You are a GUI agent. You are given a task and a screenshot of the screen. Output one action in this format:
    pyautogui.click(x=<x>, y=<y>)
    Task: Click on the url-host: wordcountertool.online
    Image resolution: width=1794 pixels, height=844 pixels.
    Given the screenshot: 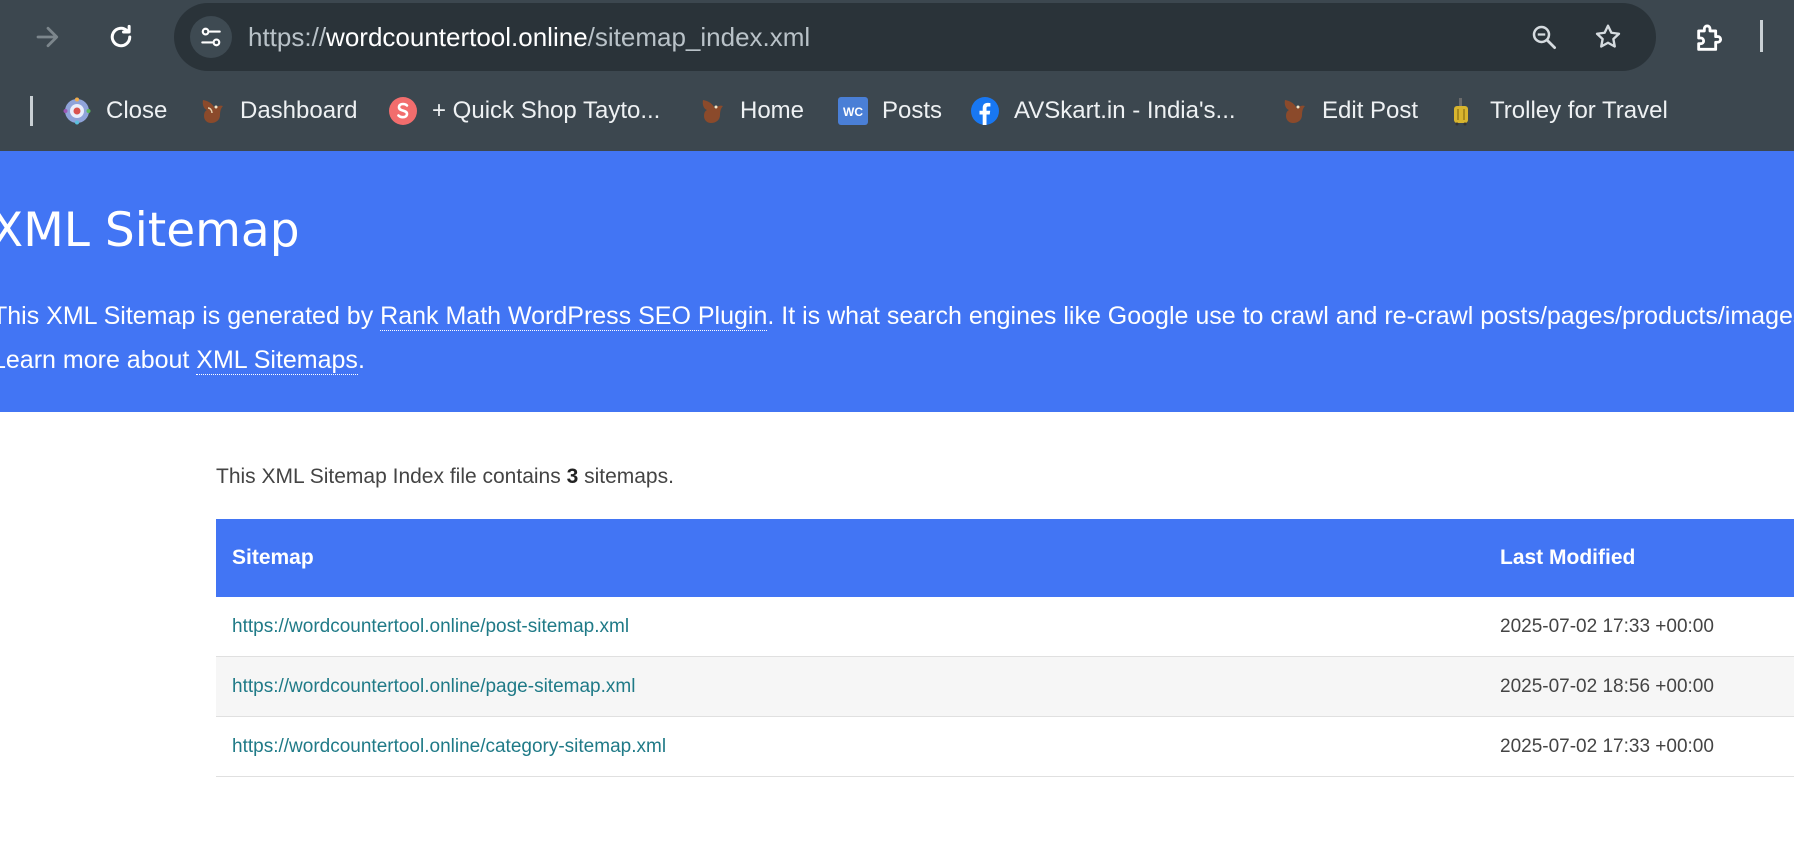 What is the action you would take?
    pyautogui.click(x=457, y=37)
    